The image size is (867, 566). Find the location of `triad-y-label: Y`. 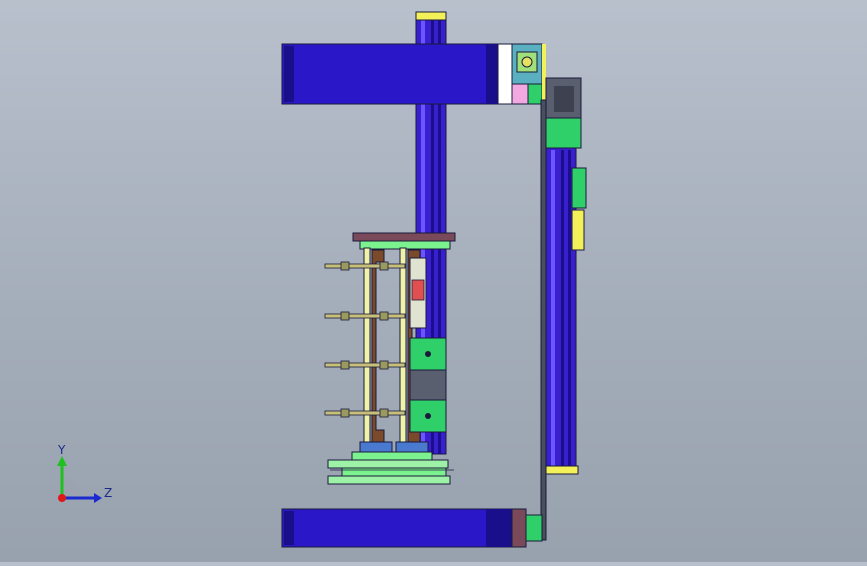

triad-y-label: Y is located at coordinates (61, 450).